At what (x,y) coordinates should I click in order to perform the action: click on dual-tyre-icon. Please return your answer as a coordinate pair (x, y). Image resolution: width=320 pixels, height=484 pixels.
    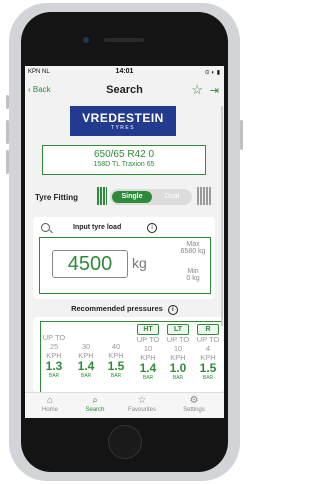
    Looking at the image, I should click on (204, 196).